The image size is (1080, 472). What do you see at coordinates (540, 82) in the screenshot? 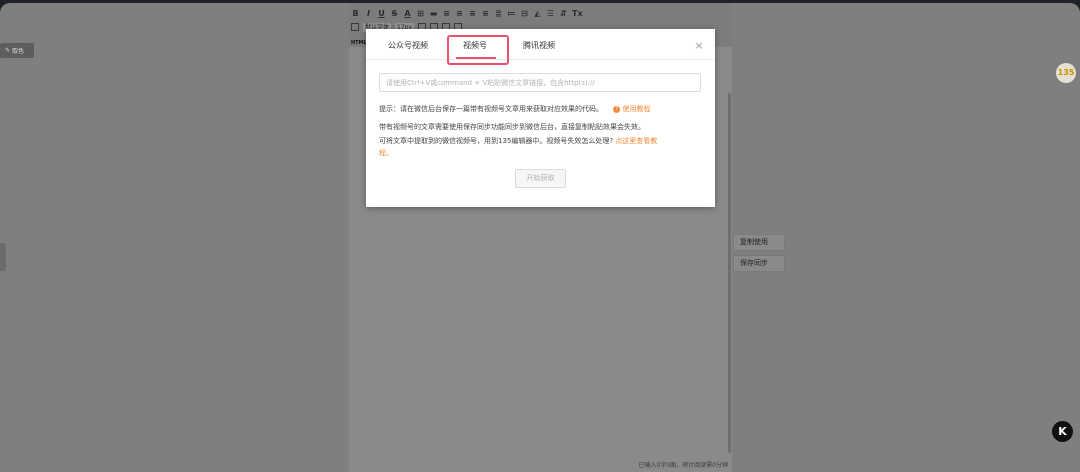
I see `article-link-input` at bounding box center [540, 82].